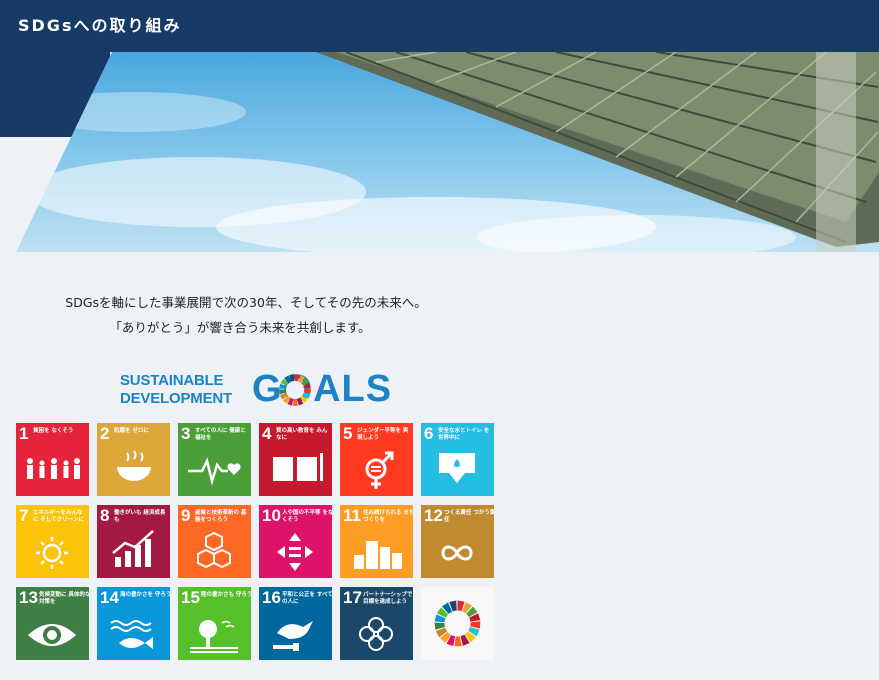 This screenshot has height=680, width=879. What do you see at coordinates (221, 516) in the screenshot?
I see `sdg-goal-label: 産業と技術革新の 基盤をつくろう` at bounding box center [221, 516].